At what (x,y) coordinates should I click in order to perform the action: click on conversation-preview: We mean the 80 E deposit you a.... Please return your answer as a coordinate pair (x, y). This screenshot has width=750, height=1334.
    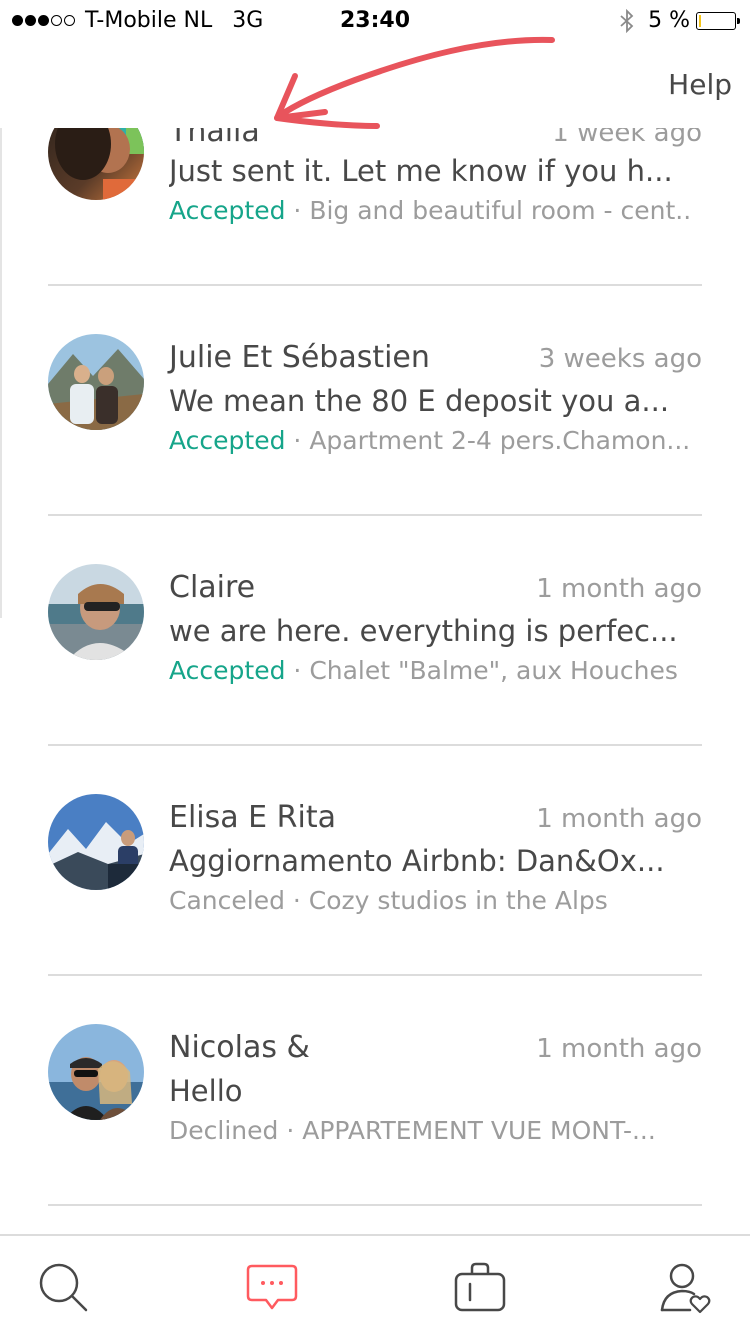
    Looking at the image, I should click on (419, 401).